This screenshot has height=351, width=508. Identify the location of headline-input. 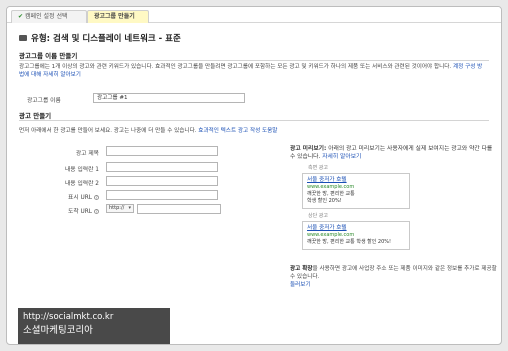
(162, 151).